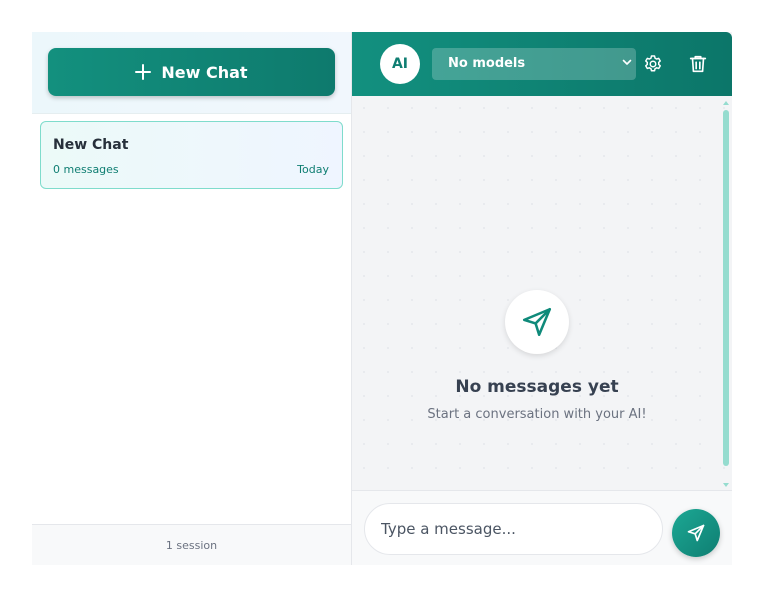 The width and height of the screenshot is (764, 598). What do you see at coordinates (191, 155) in the screenshot?
I see `session-item: New Chat 0 messages Today` at bounding box center [191, 155].